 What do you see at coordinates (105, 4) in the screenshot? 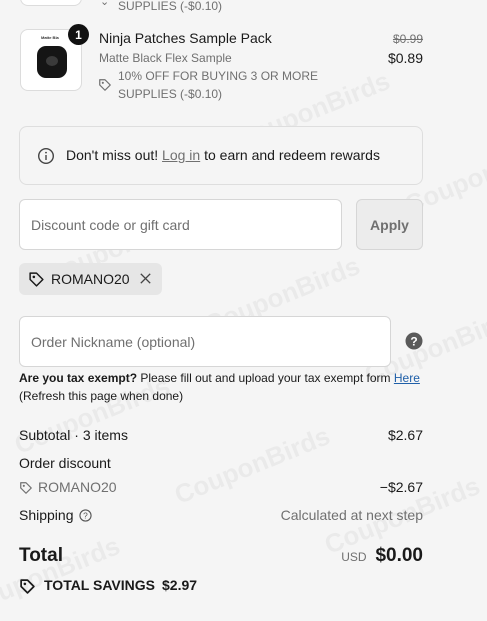
I see `chevron-down-icon: ⌄` at bounding box center [105, 4].